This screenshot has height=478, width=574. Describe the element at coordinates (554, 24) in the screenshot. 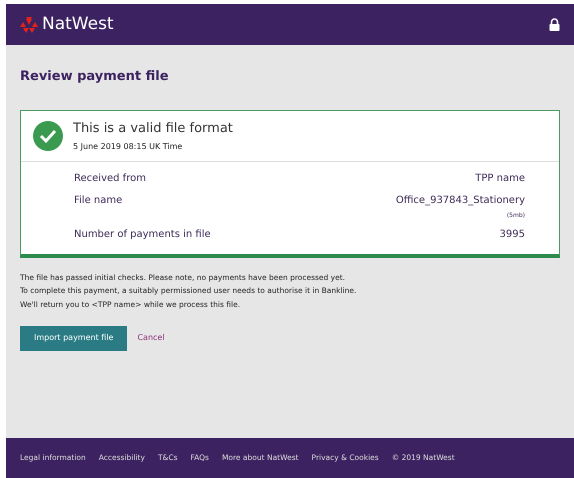

I see `lock-icon` at that location.